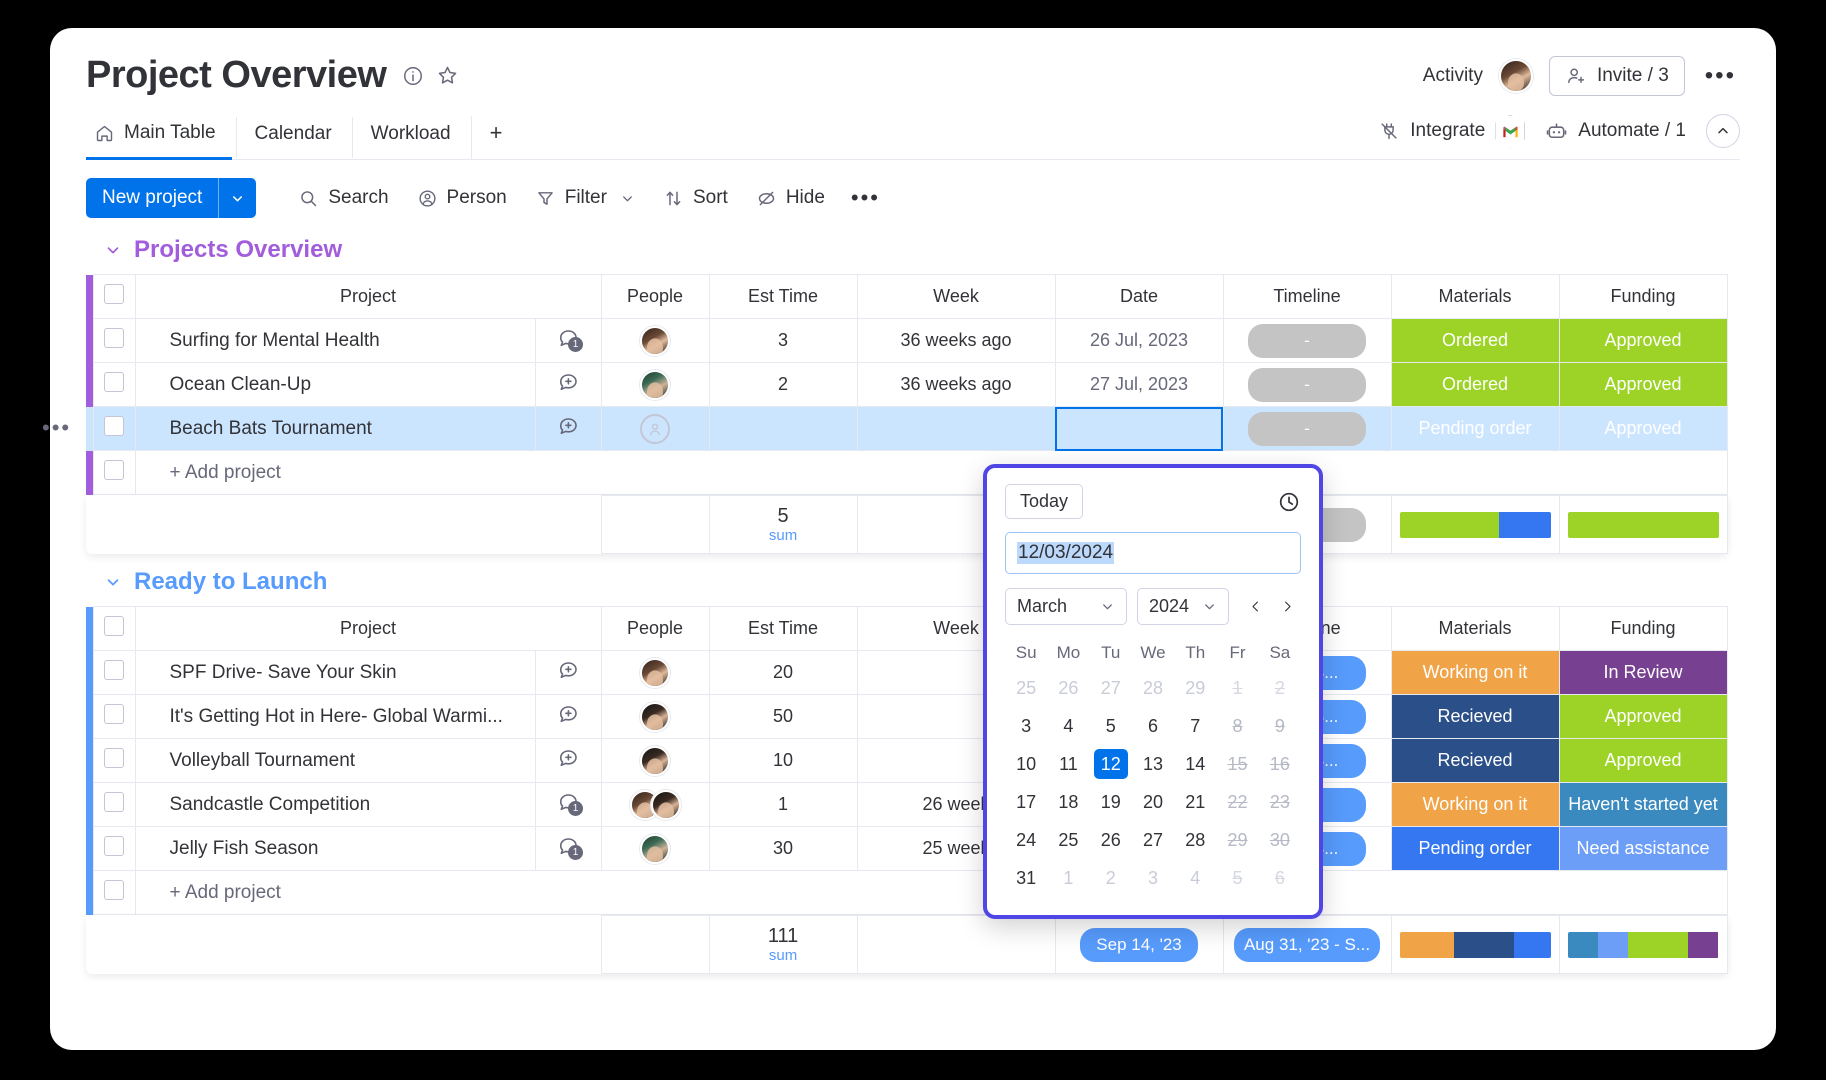  What do you see at coordinates (1475, 428) in the screenshot?
I see `materials-status-cell: Pending order` at bounding box center [1475, 428].